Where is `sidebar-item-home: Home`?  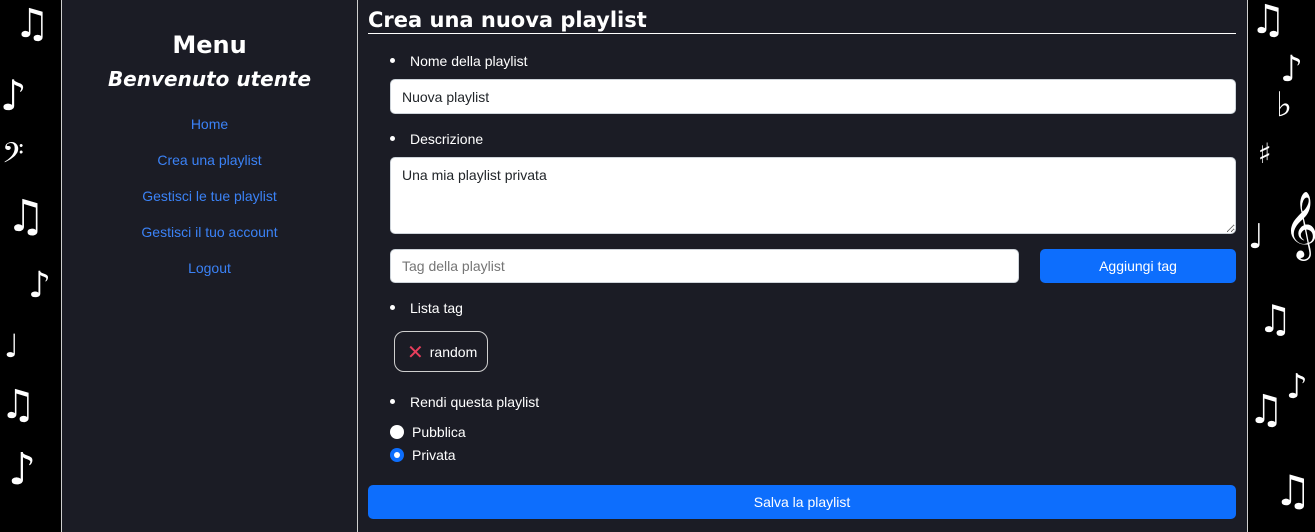 sidebar-item-home: Home is located at coordinates (209, 124).